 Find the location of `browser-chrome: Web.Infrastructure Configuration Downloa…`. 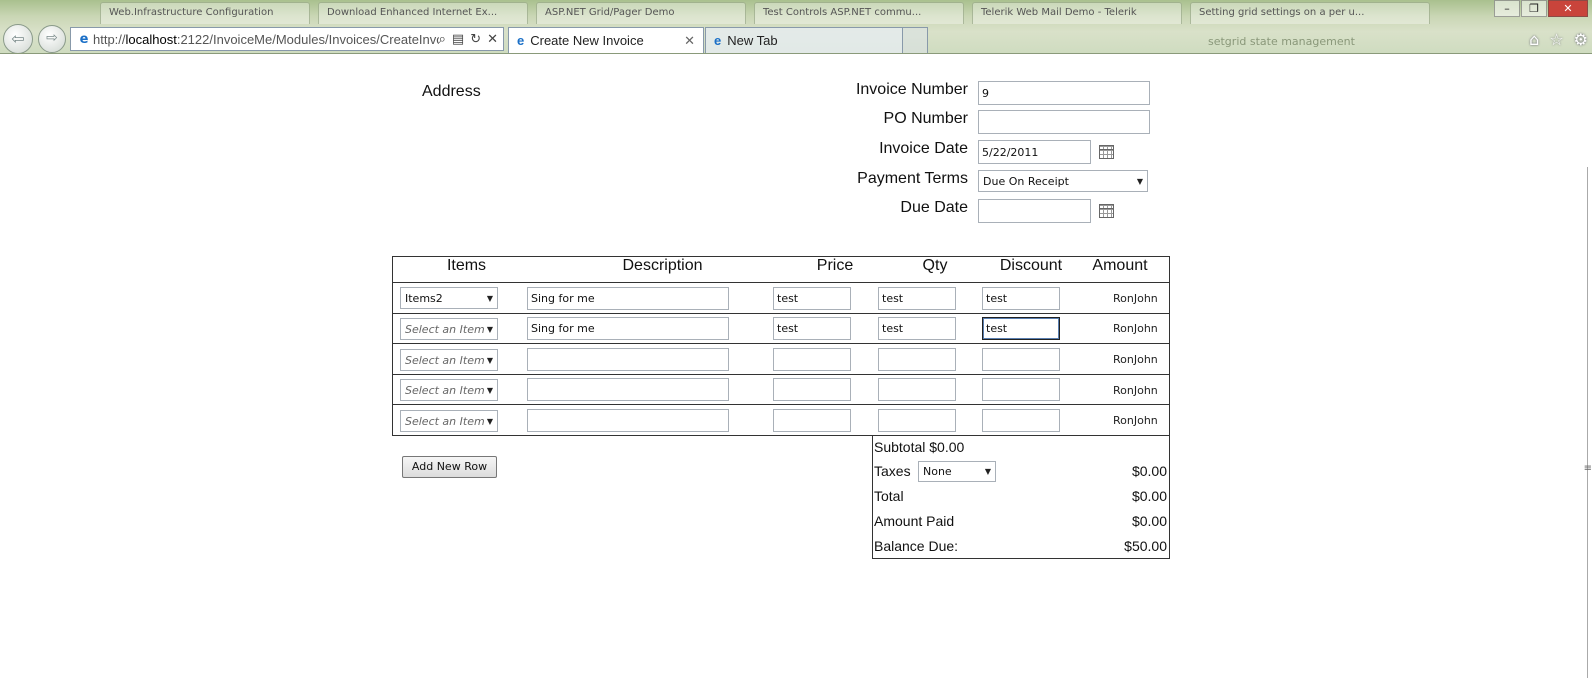

browser-chrome: Web.Infrastructure Configuration Downloa… is located at coordinates (796, 27).